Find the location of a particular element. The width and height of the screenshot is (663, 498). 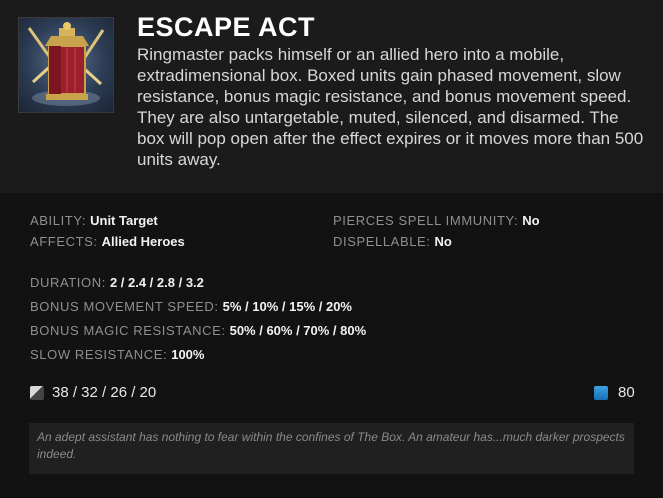

movement-speed-label: BONUS MOVEMENT SPEED: is located at coordinates (124, 306).